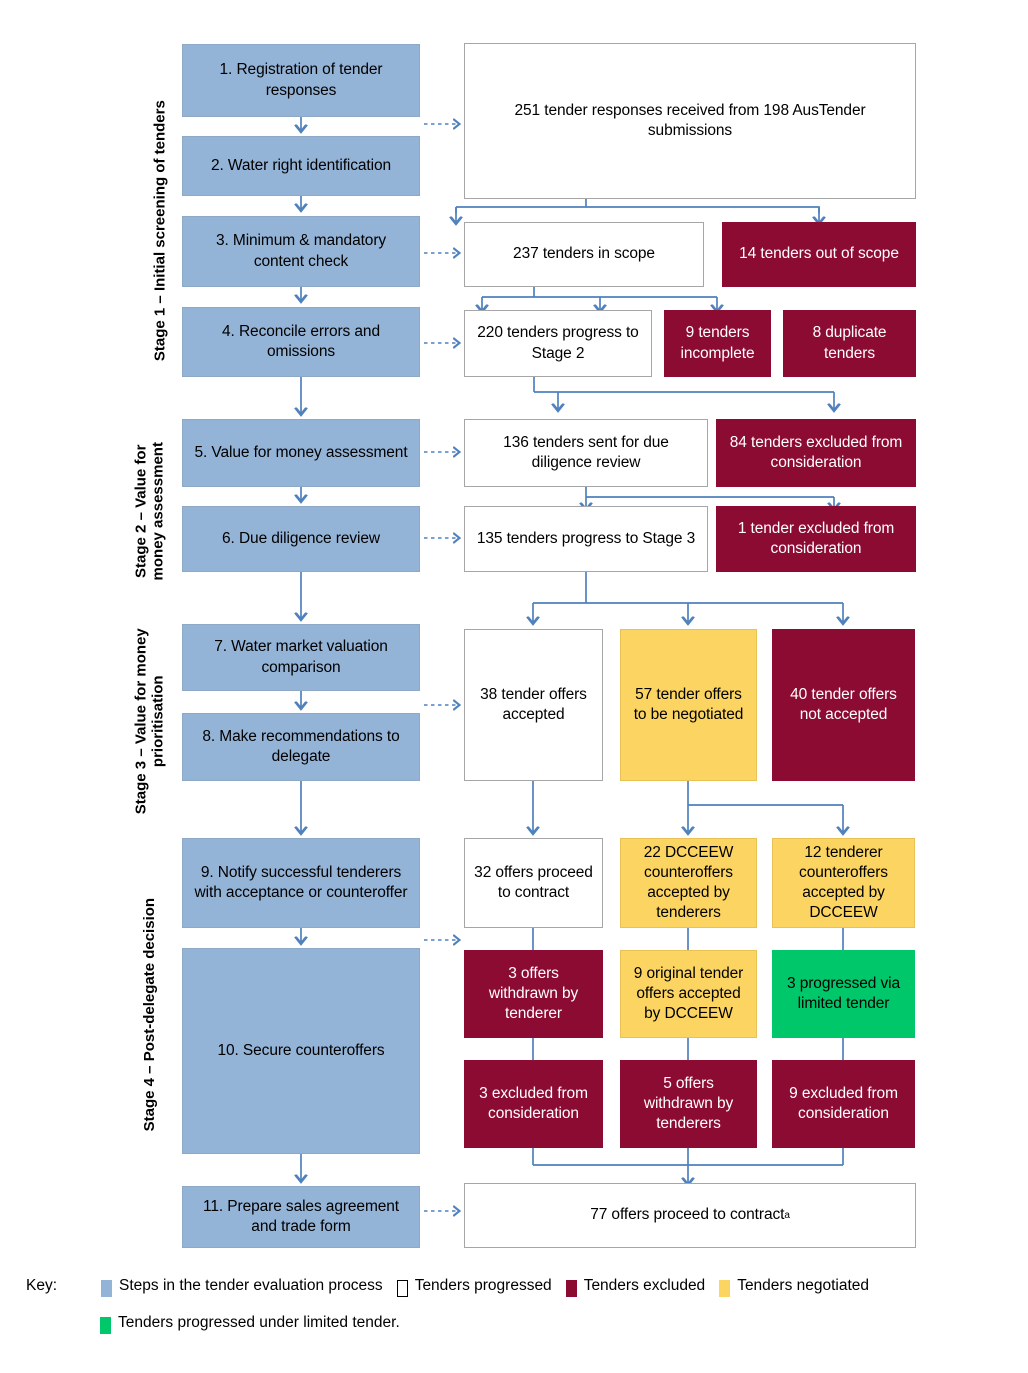  What do you see at coordinates (160, 231) in the screenshot?
I see `stage-label-stage1: Stage 1 – Initial screening of tenders` at bounding box center [160, 231].